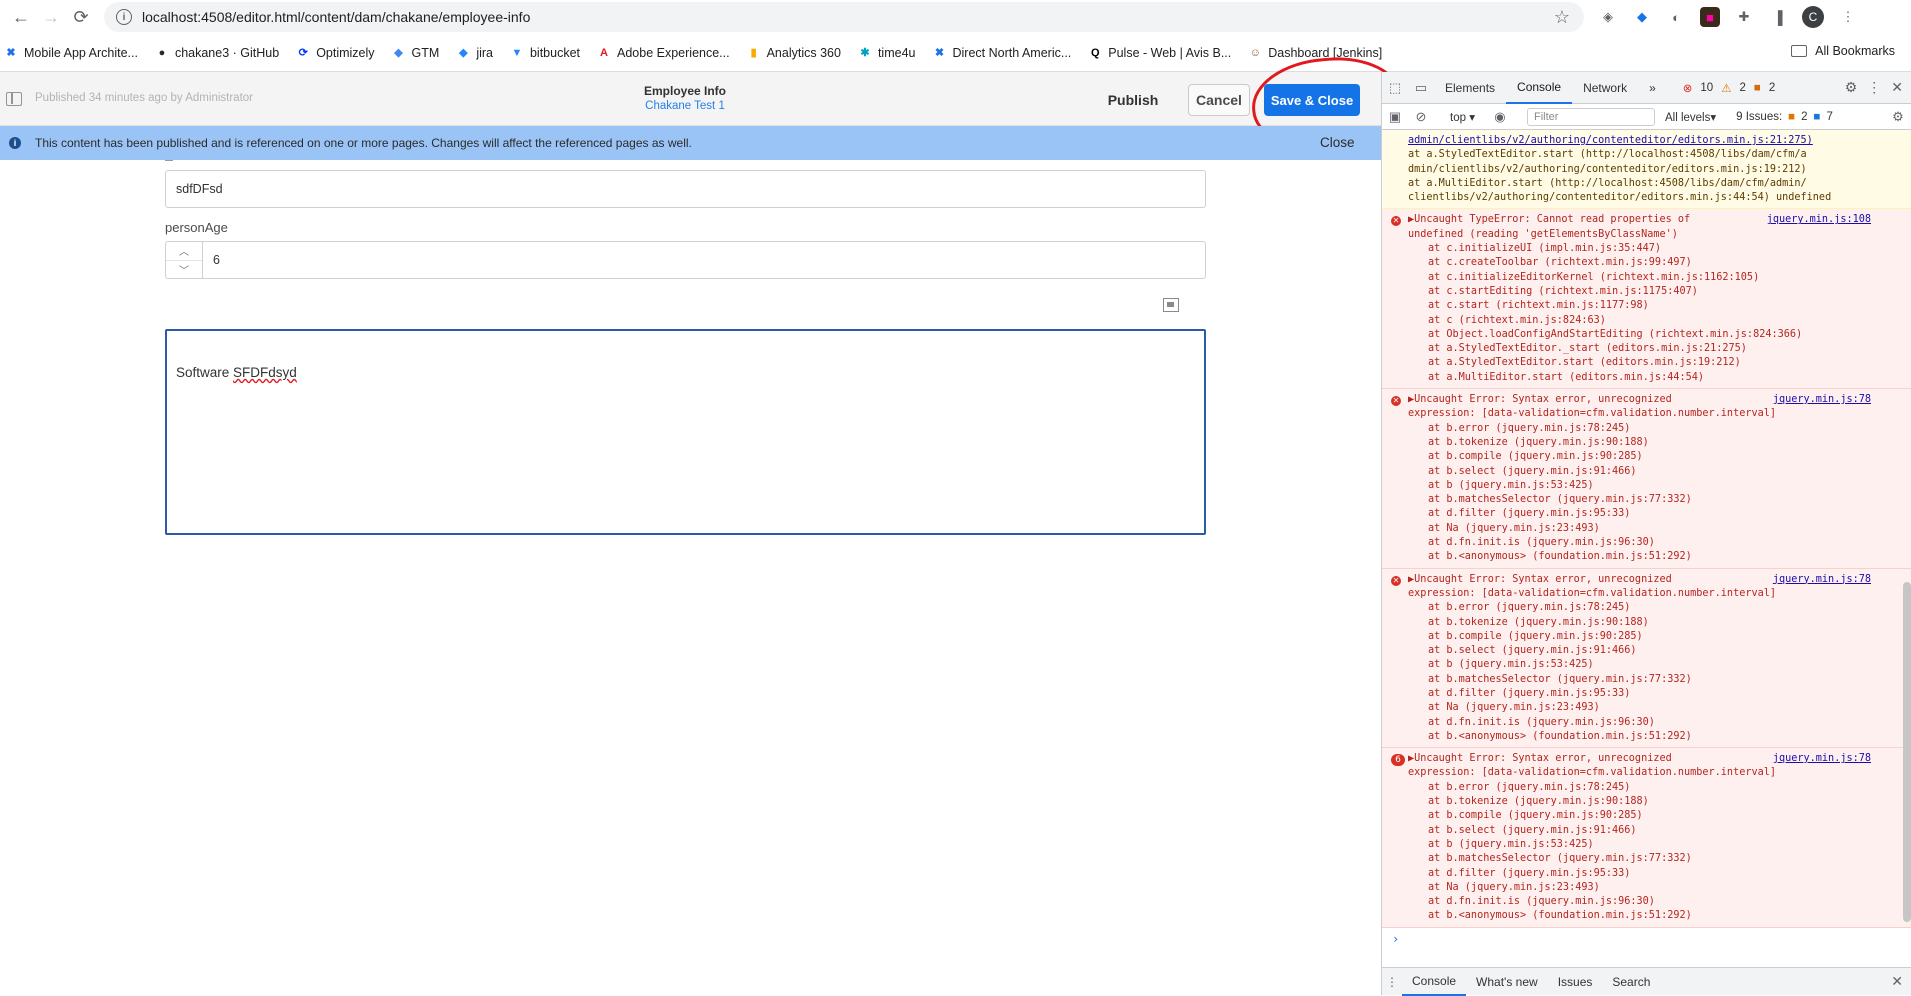  What do you see at coordinates (1219, 100) in the screenshot?
I see `cancel-button: Cancel` at bounding box center [1219, 100].